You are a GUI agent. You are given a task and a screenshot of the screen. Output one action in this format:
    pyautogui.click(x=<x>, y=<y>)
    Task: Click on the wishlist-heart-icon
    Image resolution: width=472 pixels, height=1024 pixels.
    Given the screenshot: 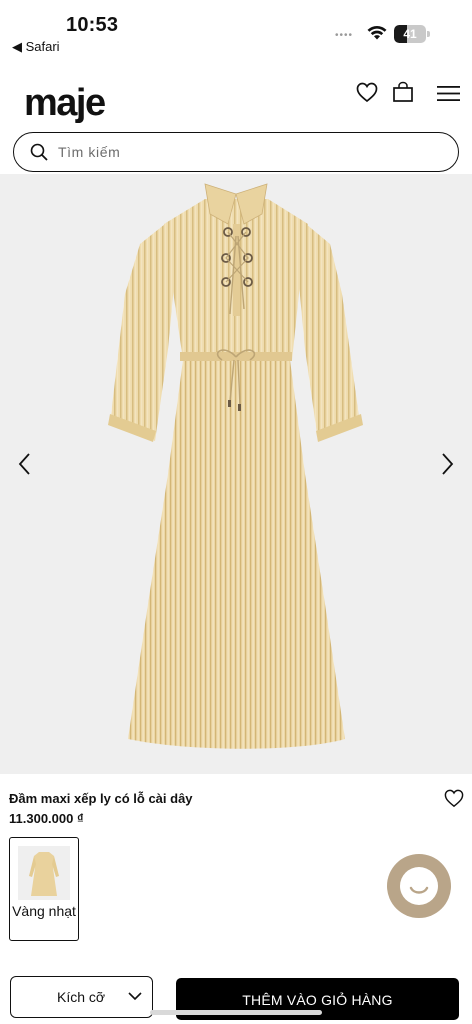 What is the action you would take?
    pyautogui.click(x=454, y=798)
    